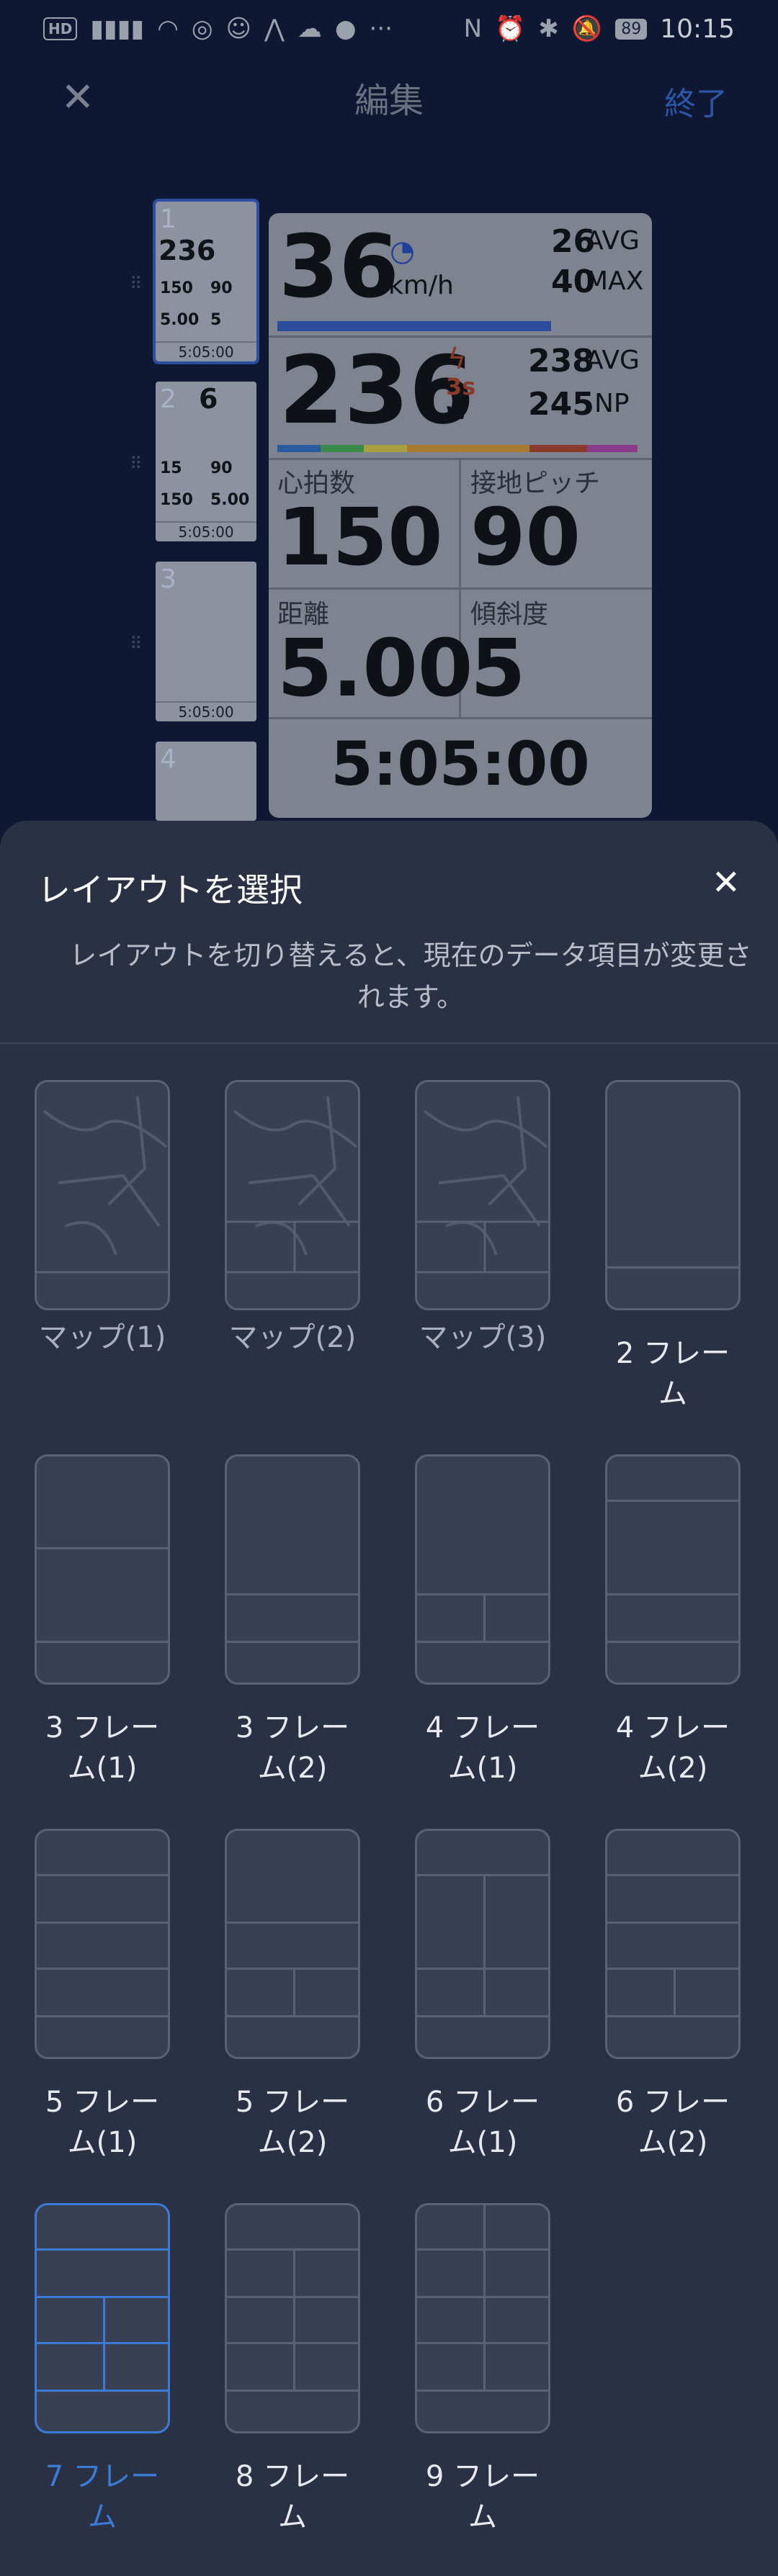 This screenshot has width=778, height=2576. Describe the element at coordinates (482, 1748) in the screenshot. I see `layout-label: 4 フレー ム(1)` at that location.